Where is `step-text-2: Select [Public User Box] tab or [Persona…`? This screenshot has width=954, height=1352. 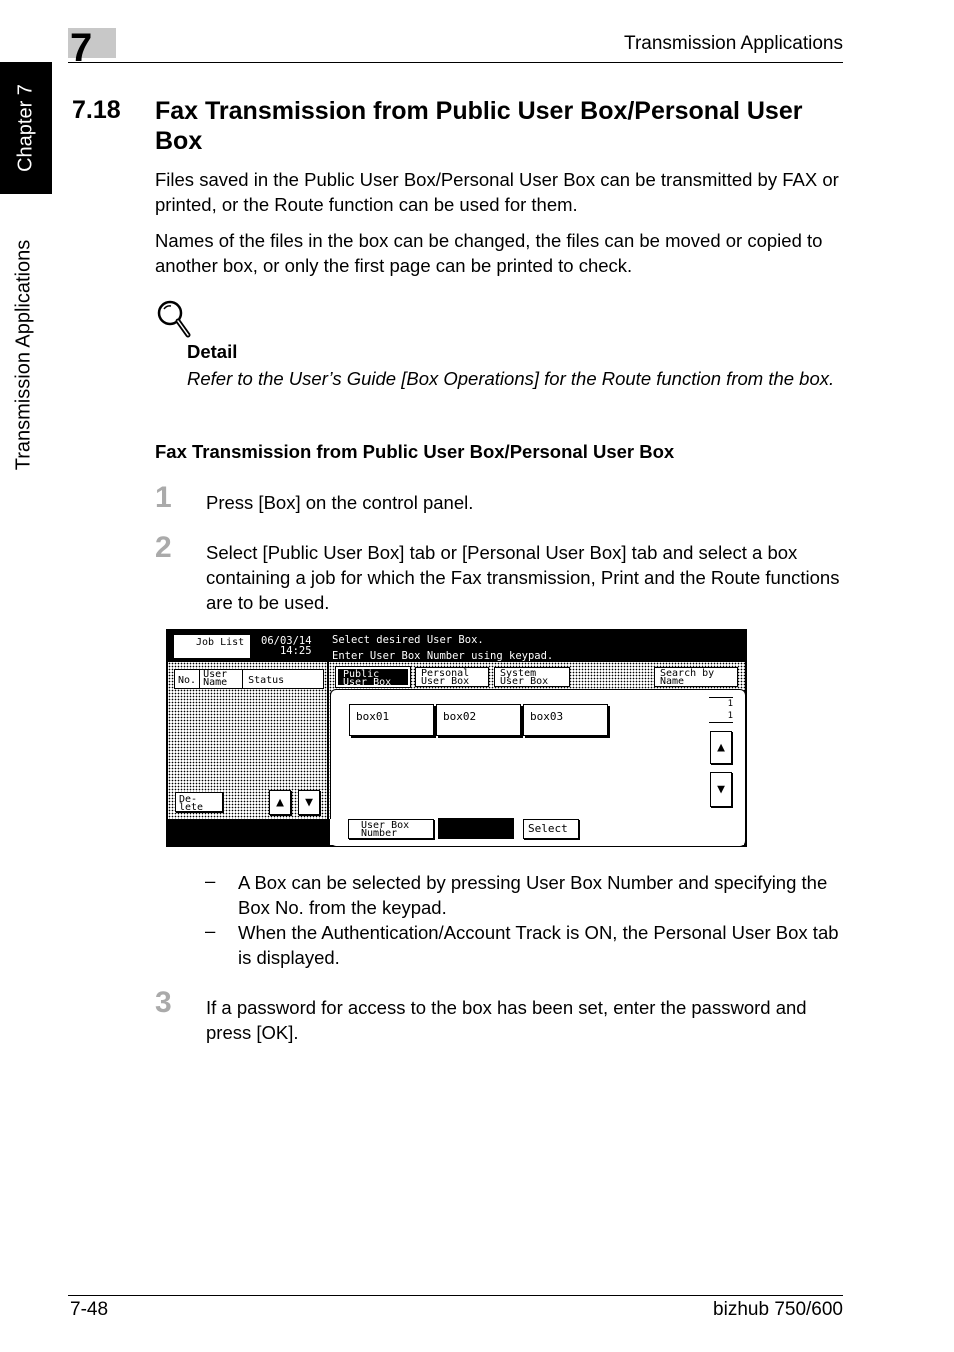
step-text-2: Select [Public User Box] tab or [Persona… is located at coordinates (523, 577).